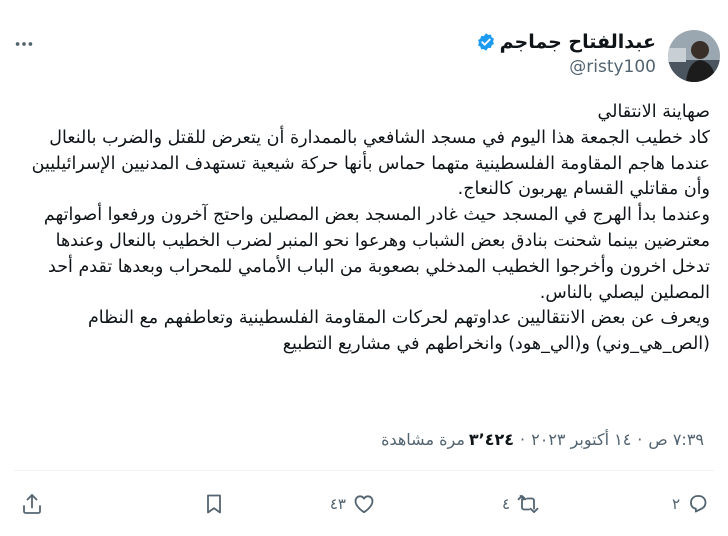 The image size is (728, 536). I want to click on author-info: عبدالفتاح جماجم @risty100, so click(566, 54).